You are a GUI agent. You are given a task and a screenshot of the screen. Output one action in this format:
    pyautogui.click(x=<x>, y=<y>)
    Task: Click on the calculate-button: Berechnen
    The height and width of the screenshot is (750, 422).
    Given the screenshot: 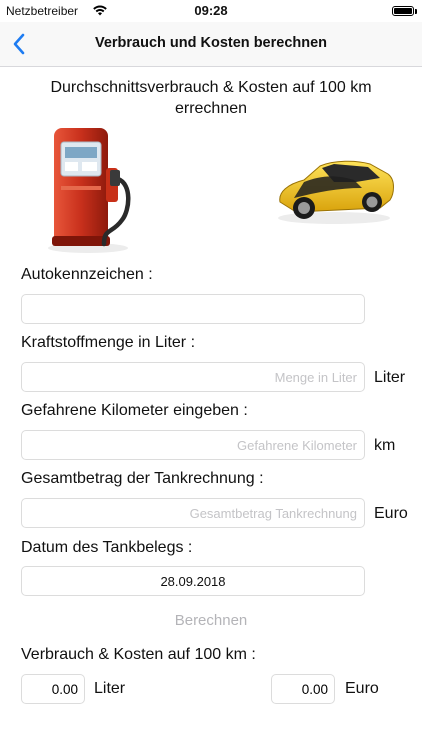 What is the action you would take?
    pyautogui.click(x=211, y=620)
    